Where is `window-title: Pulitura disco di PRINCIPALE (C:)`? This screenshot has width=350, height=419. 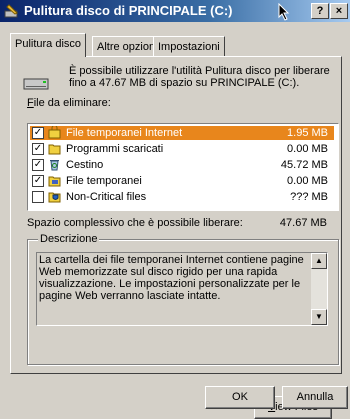 window-title: Pulitura disco di PRINCIPALE (C:) is located at coordinates (128, 10).